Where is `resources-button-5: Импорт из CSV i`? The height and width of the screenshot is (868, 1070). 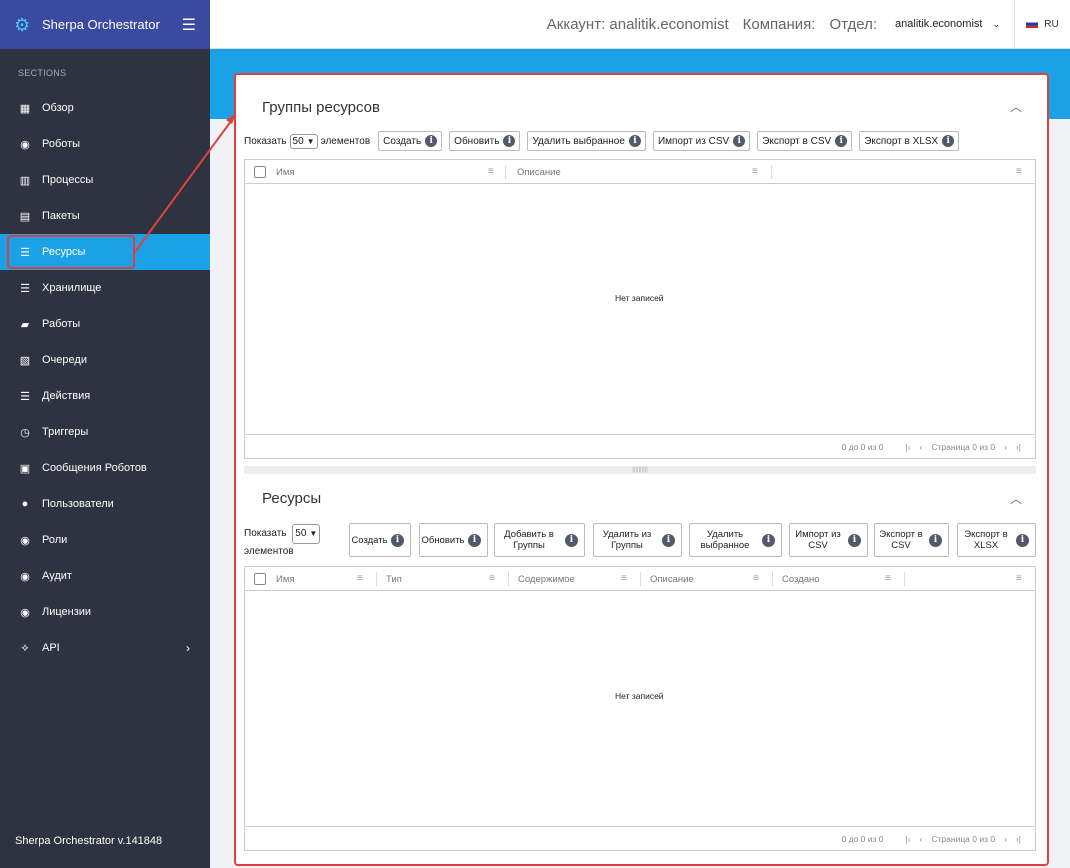
resources-button-5: Импорт из CSV i is located at coordinates (828, 540).